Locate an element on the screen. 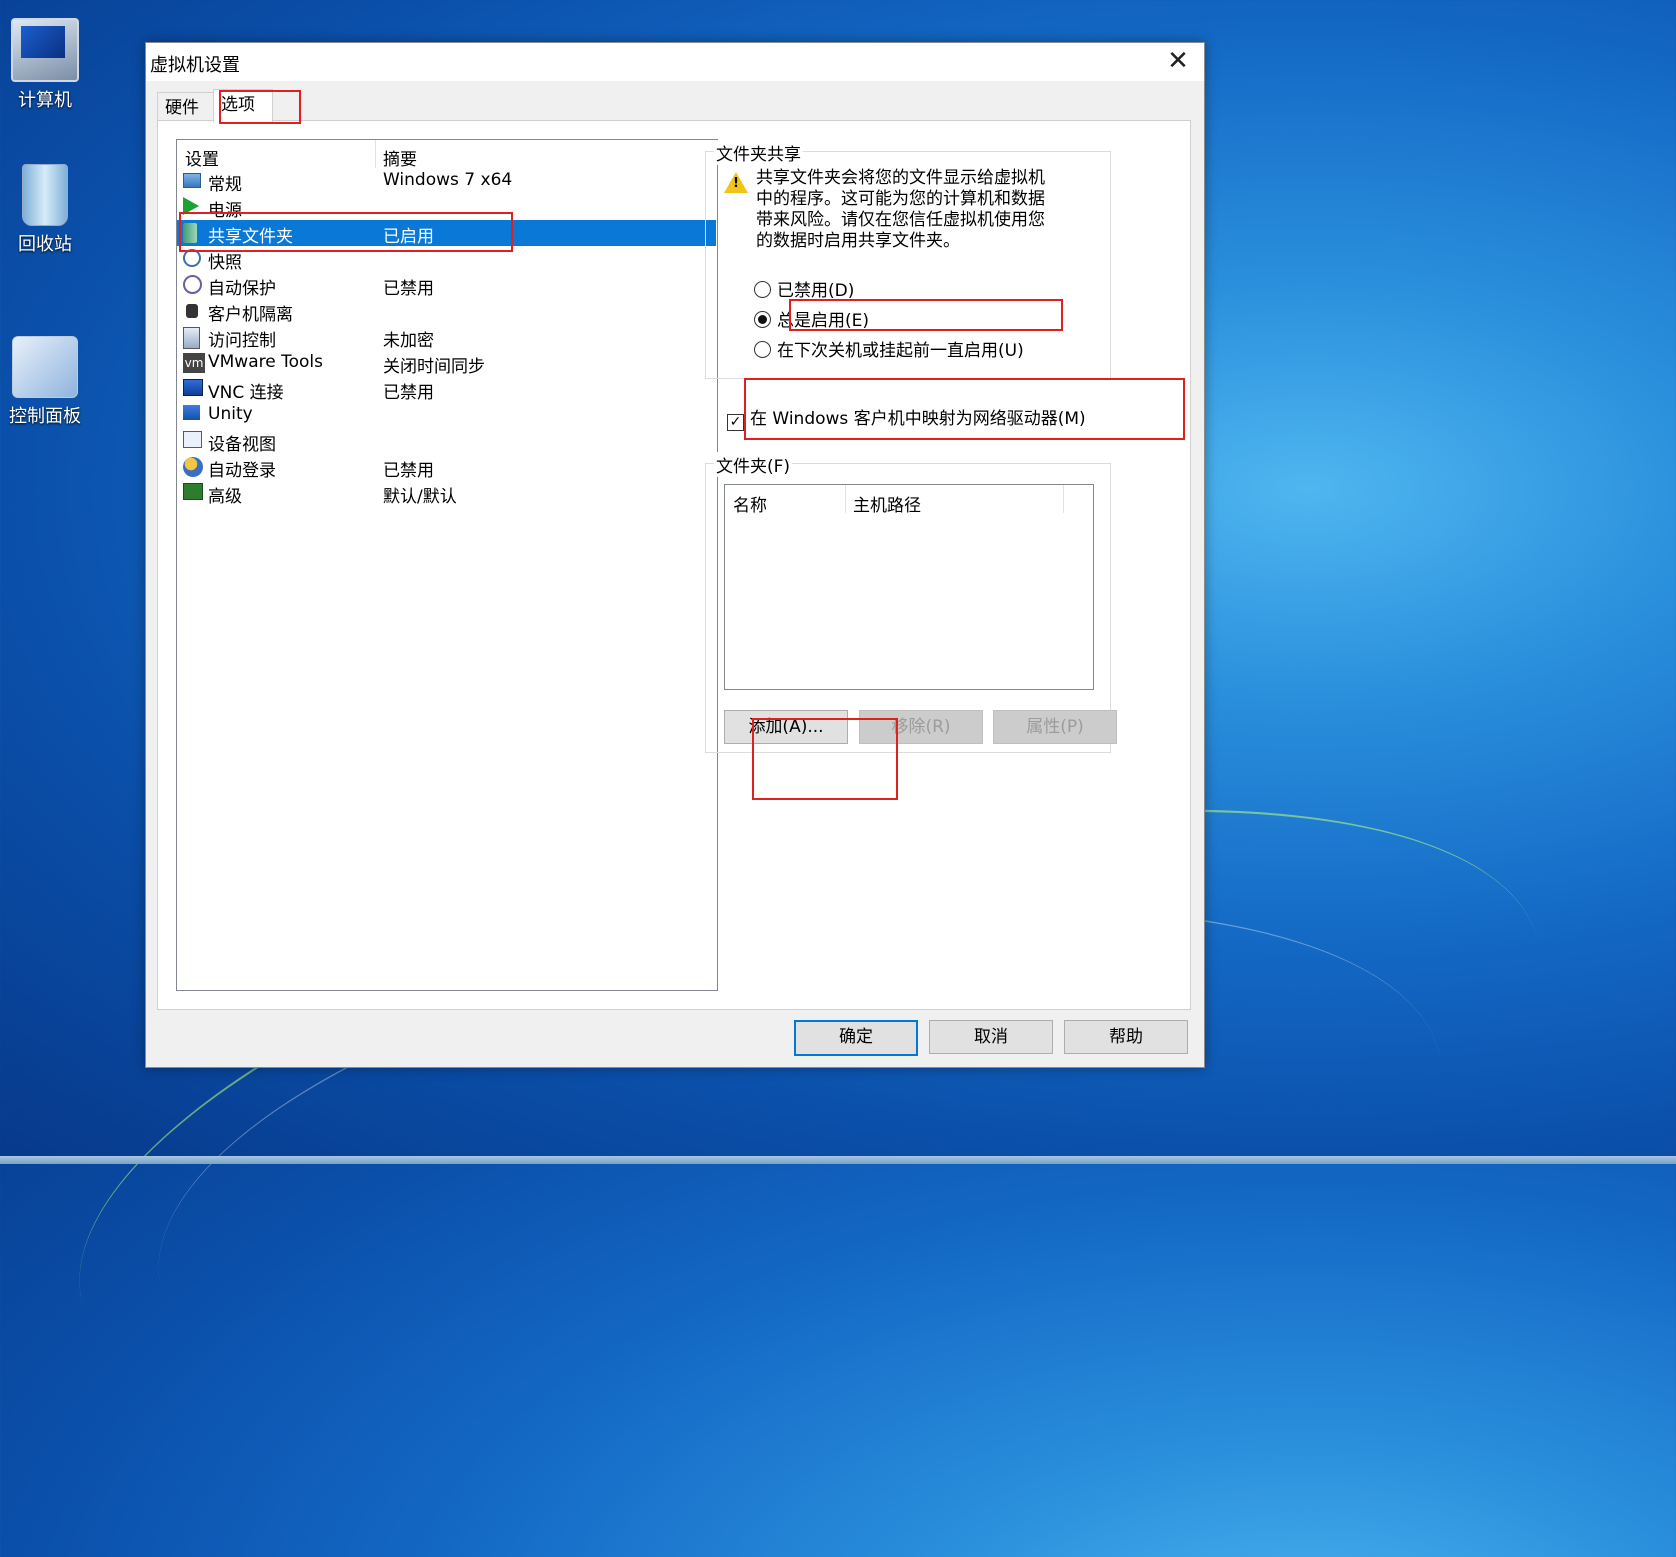 This screenshot has height=1557, width=1676. column-header-host-path: 主机路径 is located at coordinates (887, 503).